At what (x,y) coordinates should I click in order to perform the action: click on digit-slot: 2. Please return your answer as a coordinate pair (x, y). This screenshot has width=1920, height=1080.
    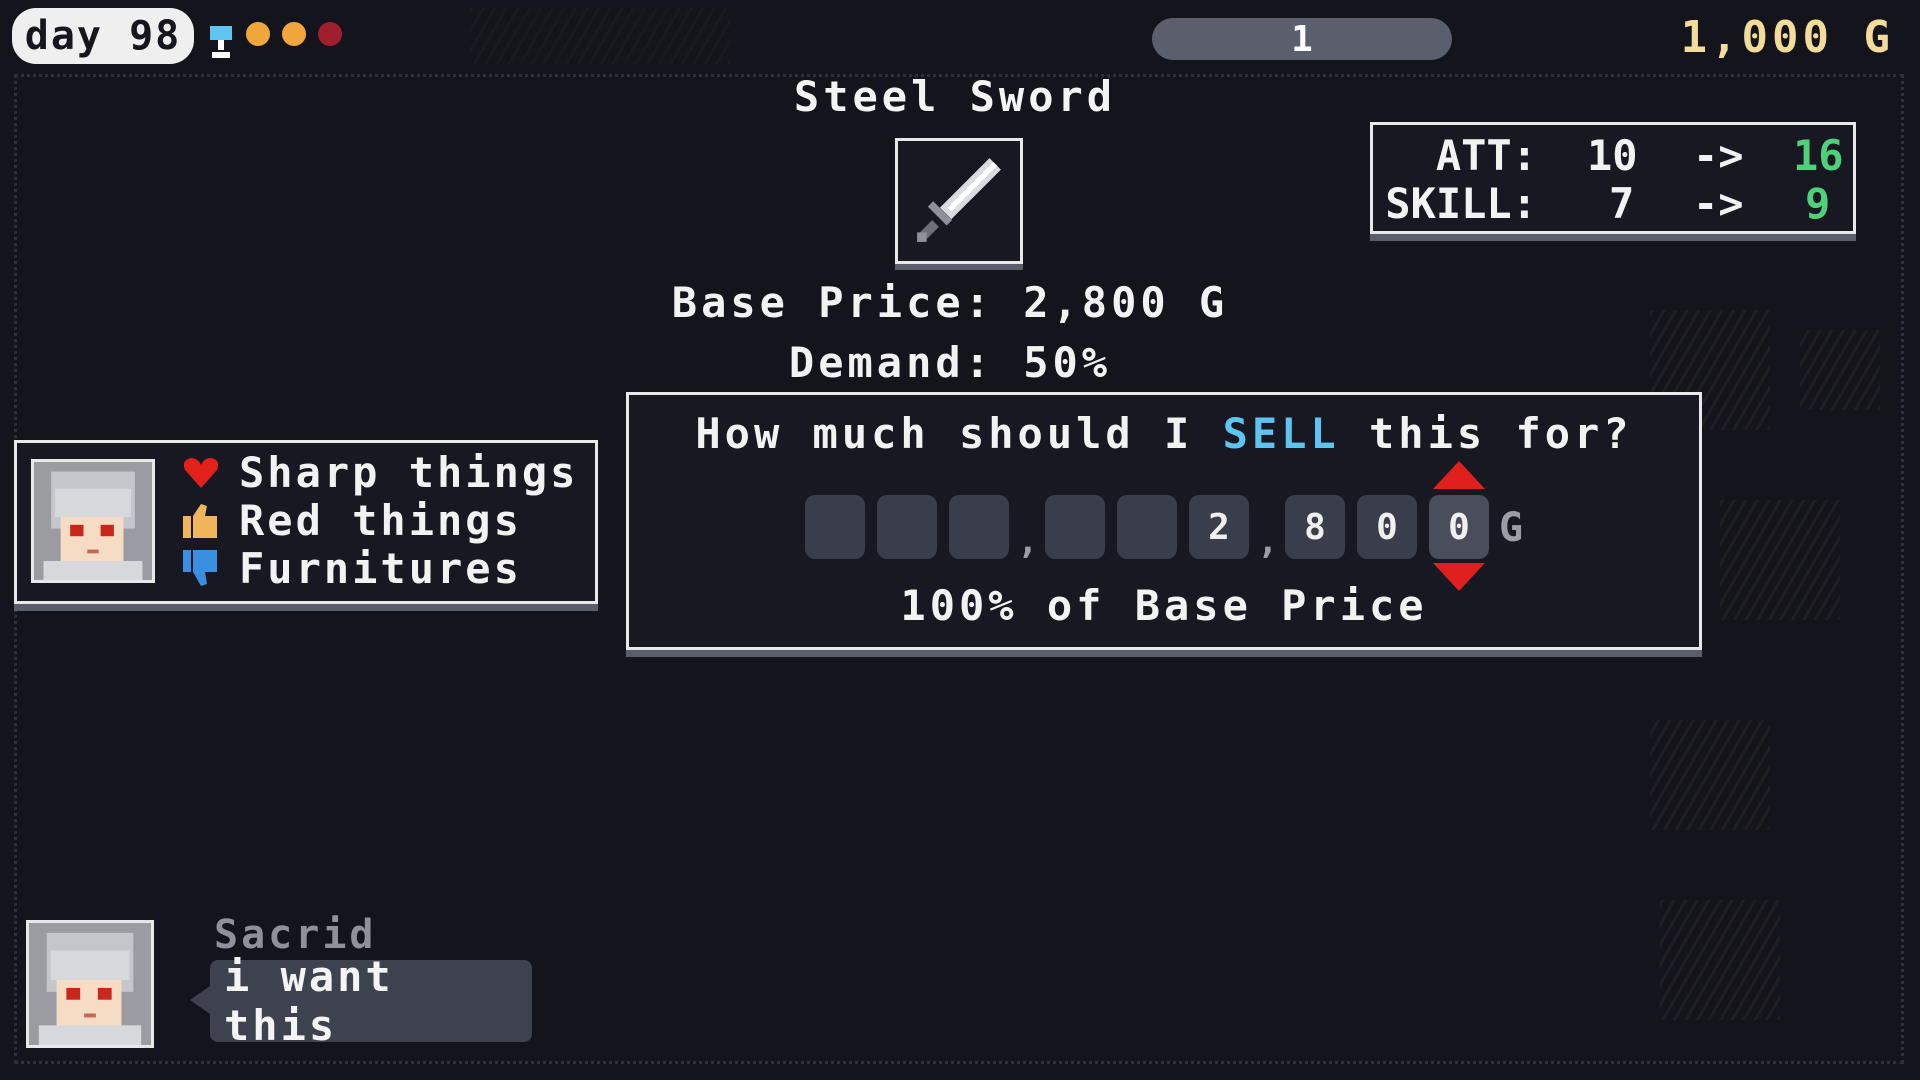
    Looking at the image, I should click on (1219, 527).